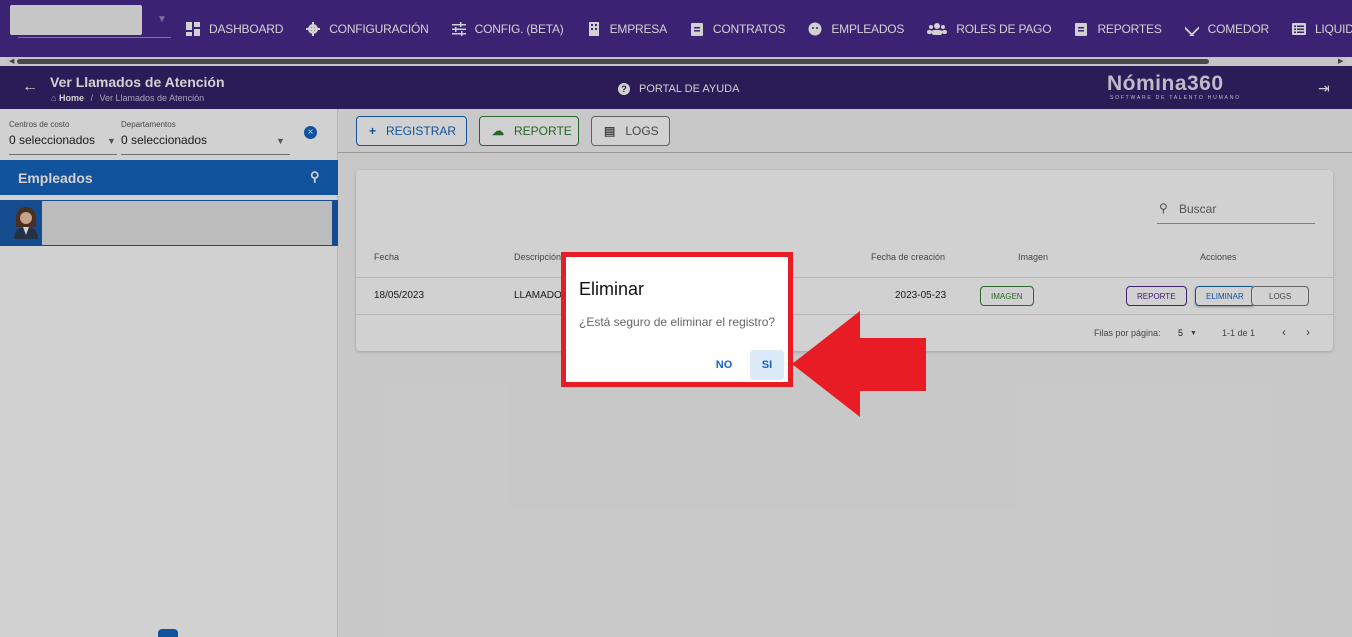 This screenshot has height=637, width=1352. What do you see at coordinates (767, 365) in the screenshot?
I see `confirm-button: SI` at bounding box center [767, 365].